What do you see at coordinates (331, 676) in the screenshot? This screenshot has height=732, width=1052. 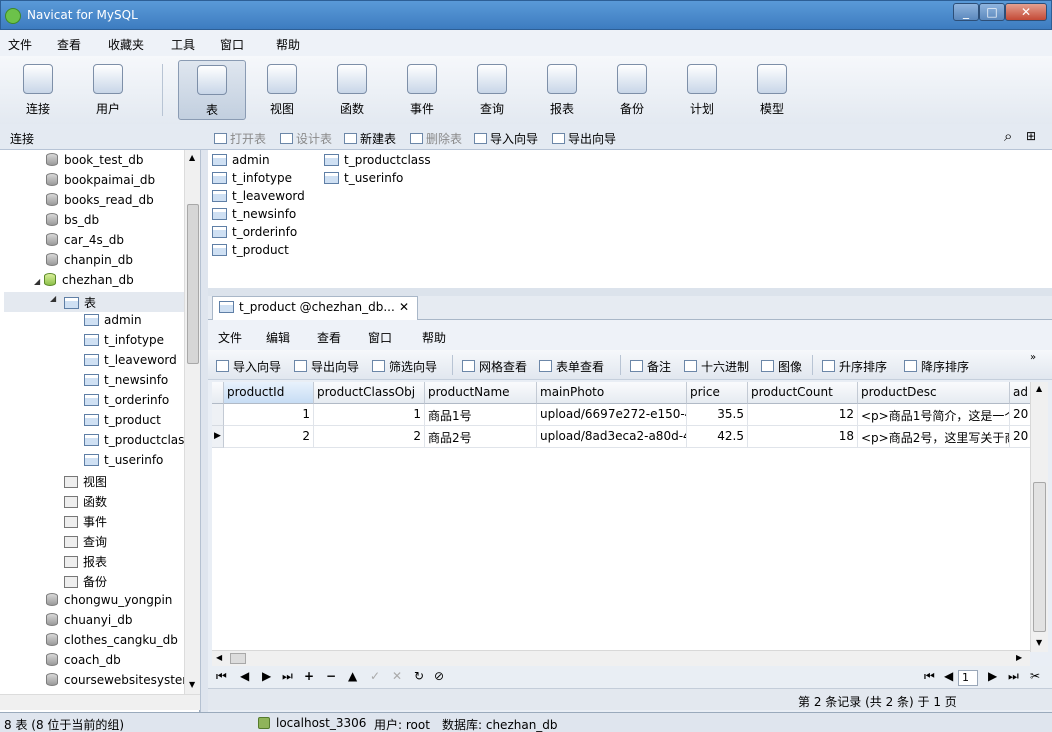 I see `delete-record-icon: −` at bounding box center [331, 676].